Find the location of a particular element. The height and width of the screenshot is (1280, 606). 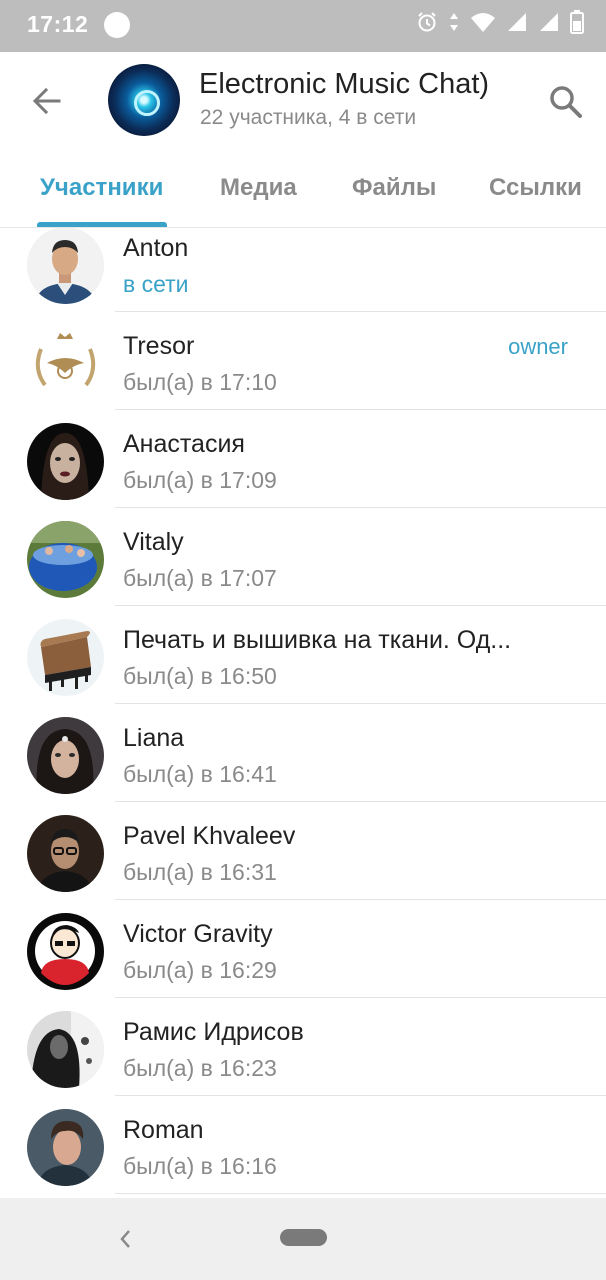

wifi-icon is located at coordinates (483, 24).